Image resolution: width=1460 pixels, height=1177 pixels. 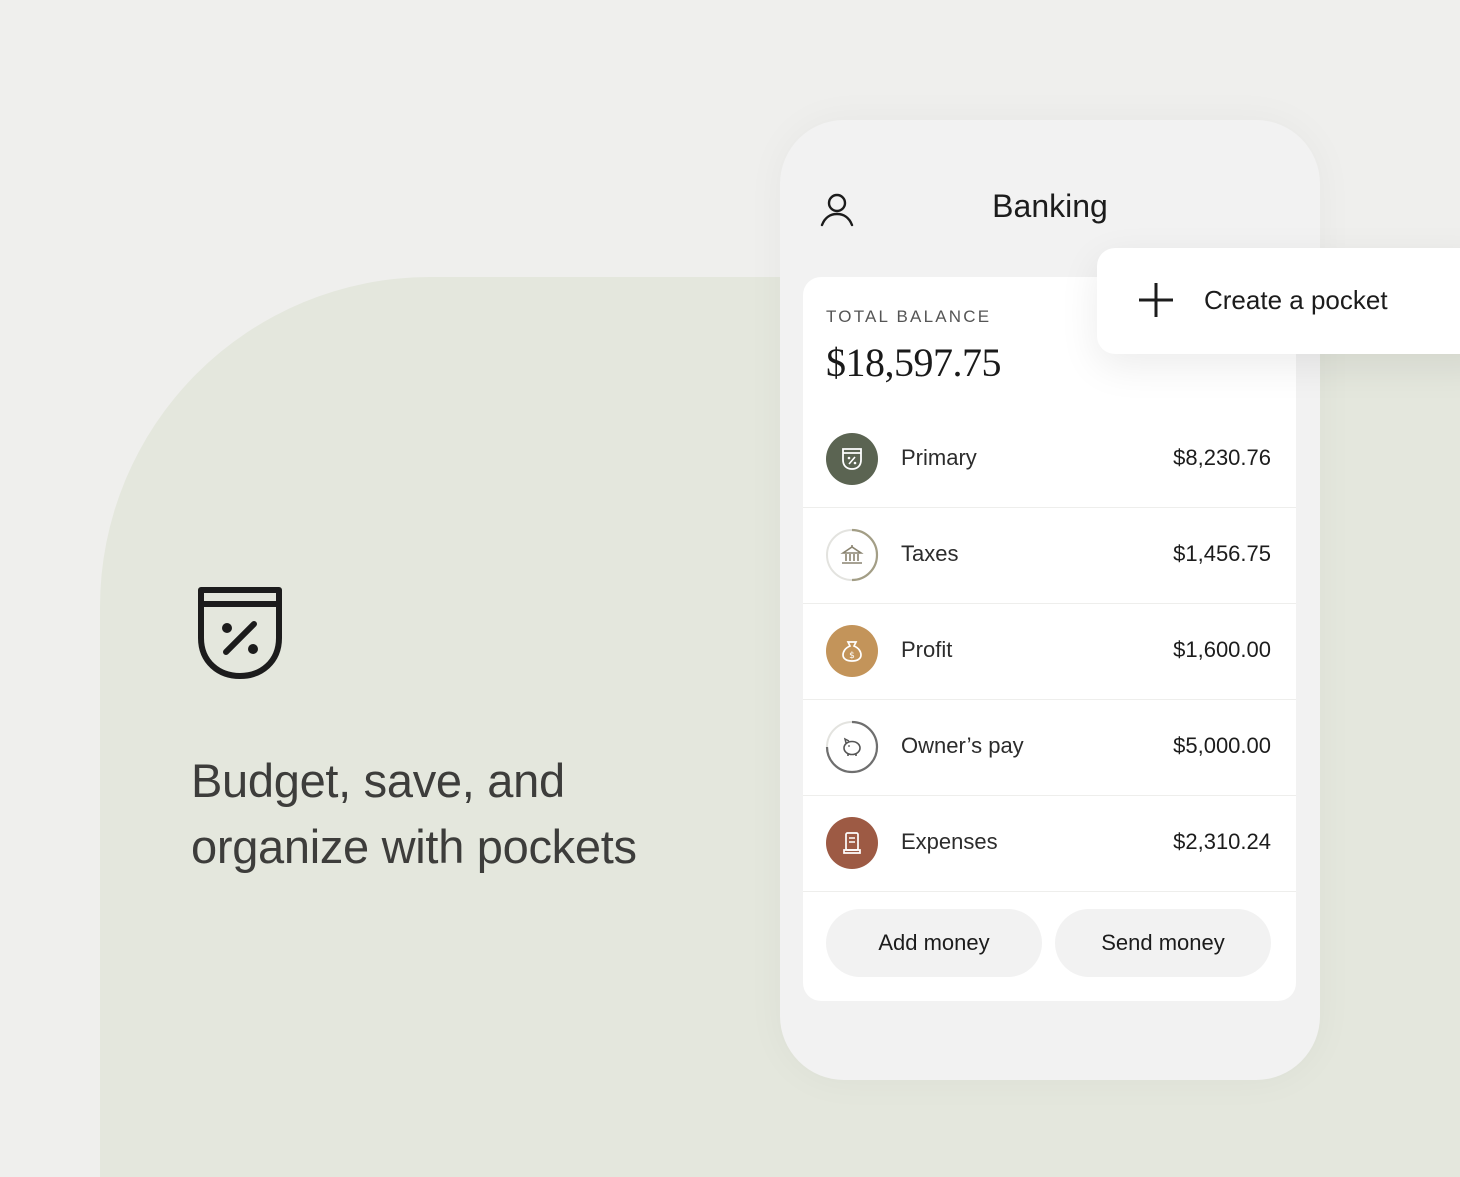 What do you see at coordinates (378, 780) in the screenshot?
I see `hero-line-1: Budget, save, and` at bounding box center [378, 780].